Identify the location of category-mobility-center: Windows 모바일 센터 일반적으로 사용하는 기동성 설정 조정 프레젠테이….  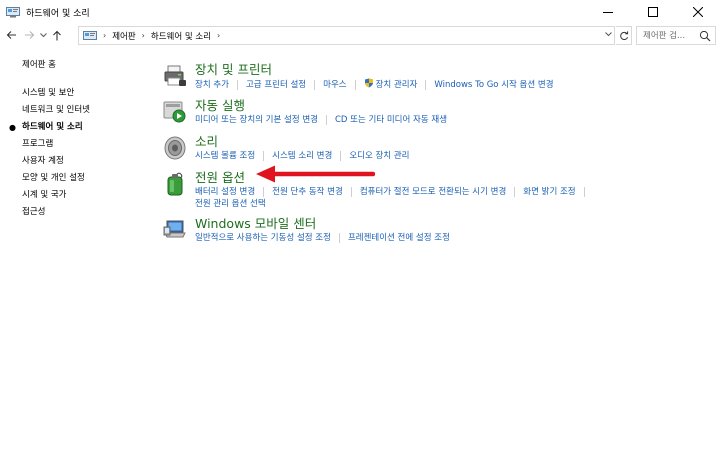
(438, 231).